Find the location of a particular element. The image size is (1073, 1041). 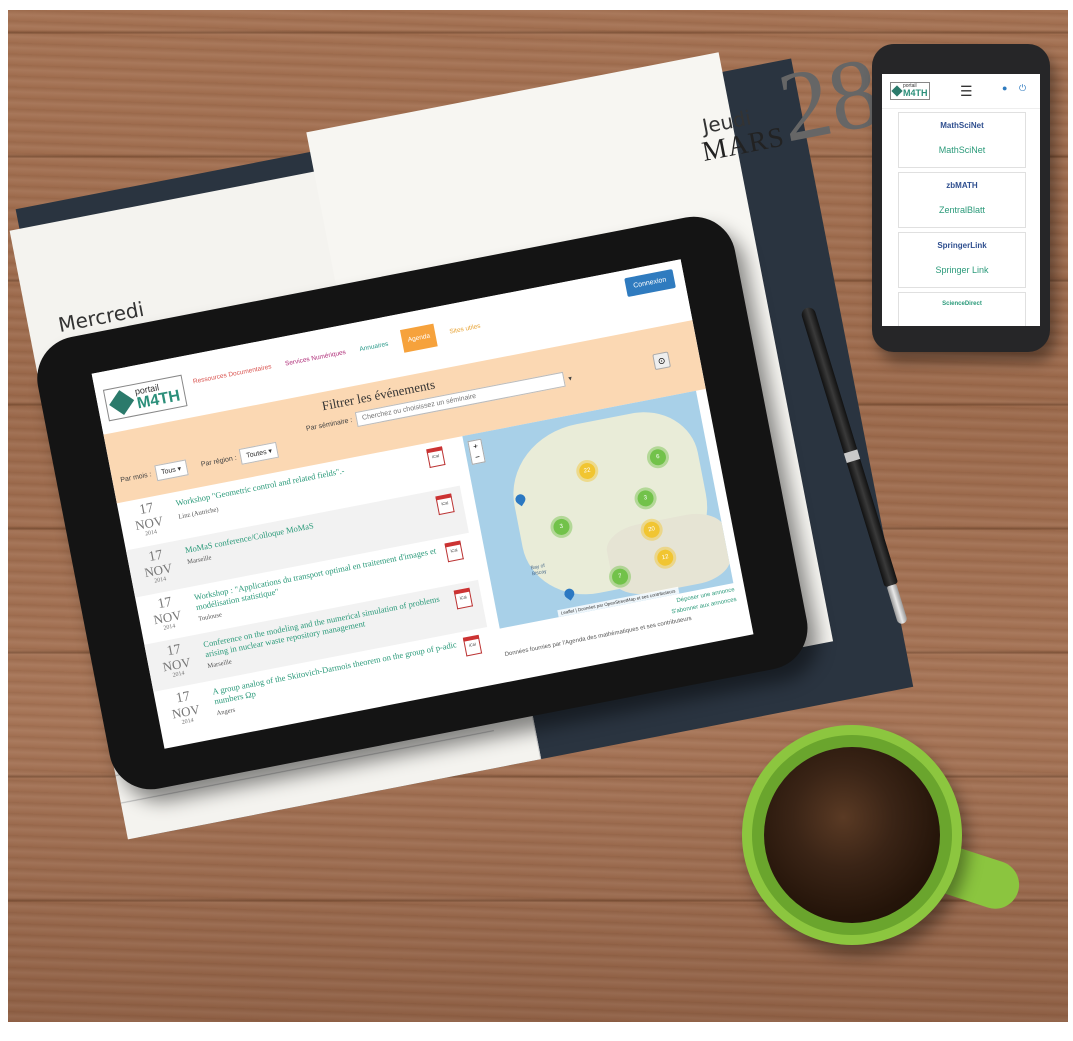

phone-header: portail M4TH ☰ ● ⏻ is located at coordinates (961, 91).